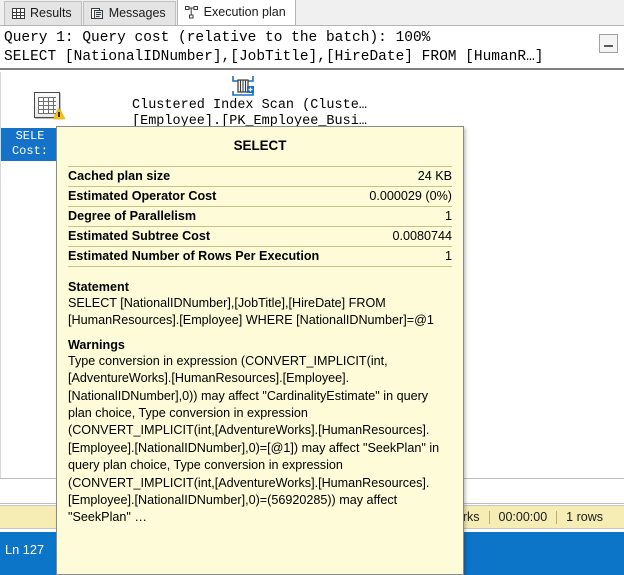  I want to click on tab-execution-plan-label: Execution plan, so click(244, 12).